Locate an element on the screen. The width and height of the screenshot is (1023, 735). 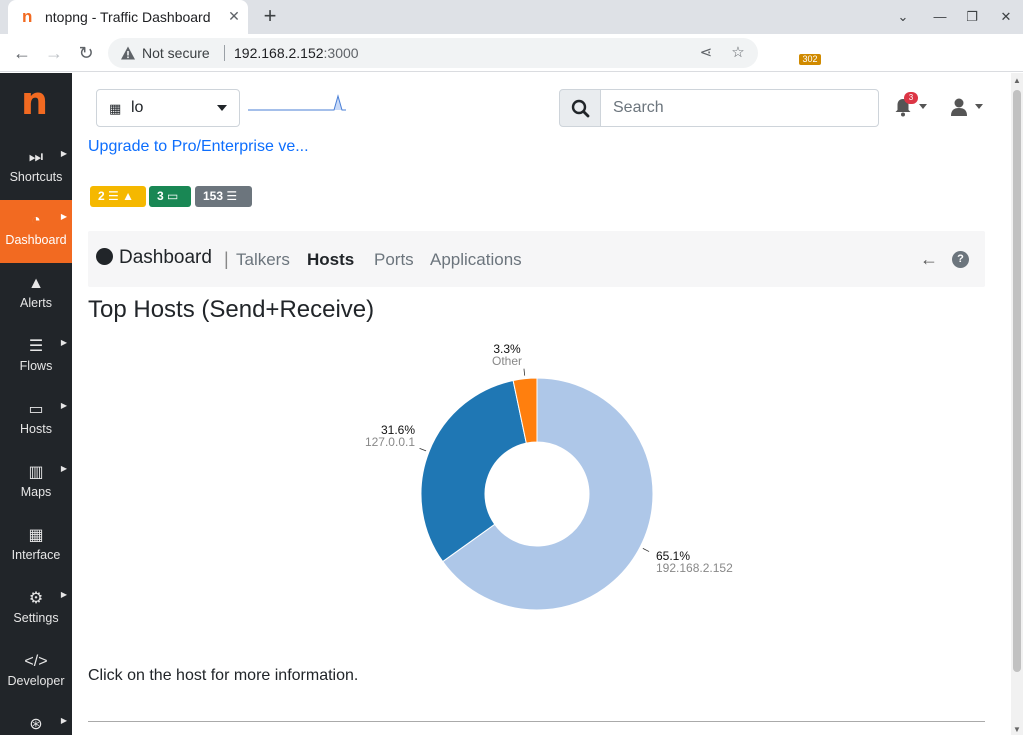
sidebar-item-shortcuts: ⏭ Shortcuts ▶ is located at coordinates (36, 168).